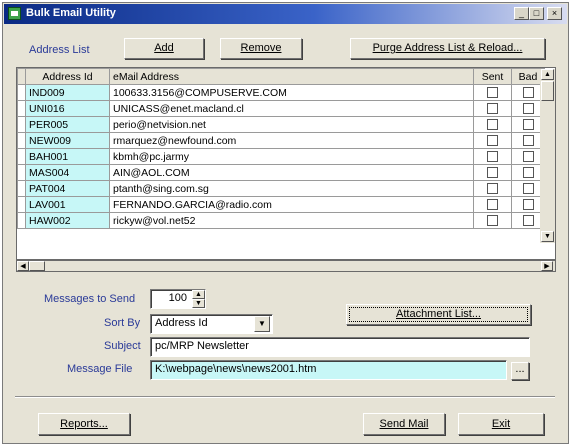  What do you see at coordinates (198, 303) in the screenshot?
I see `spin-down-icon: ▼` at bounding box center [198, 303].